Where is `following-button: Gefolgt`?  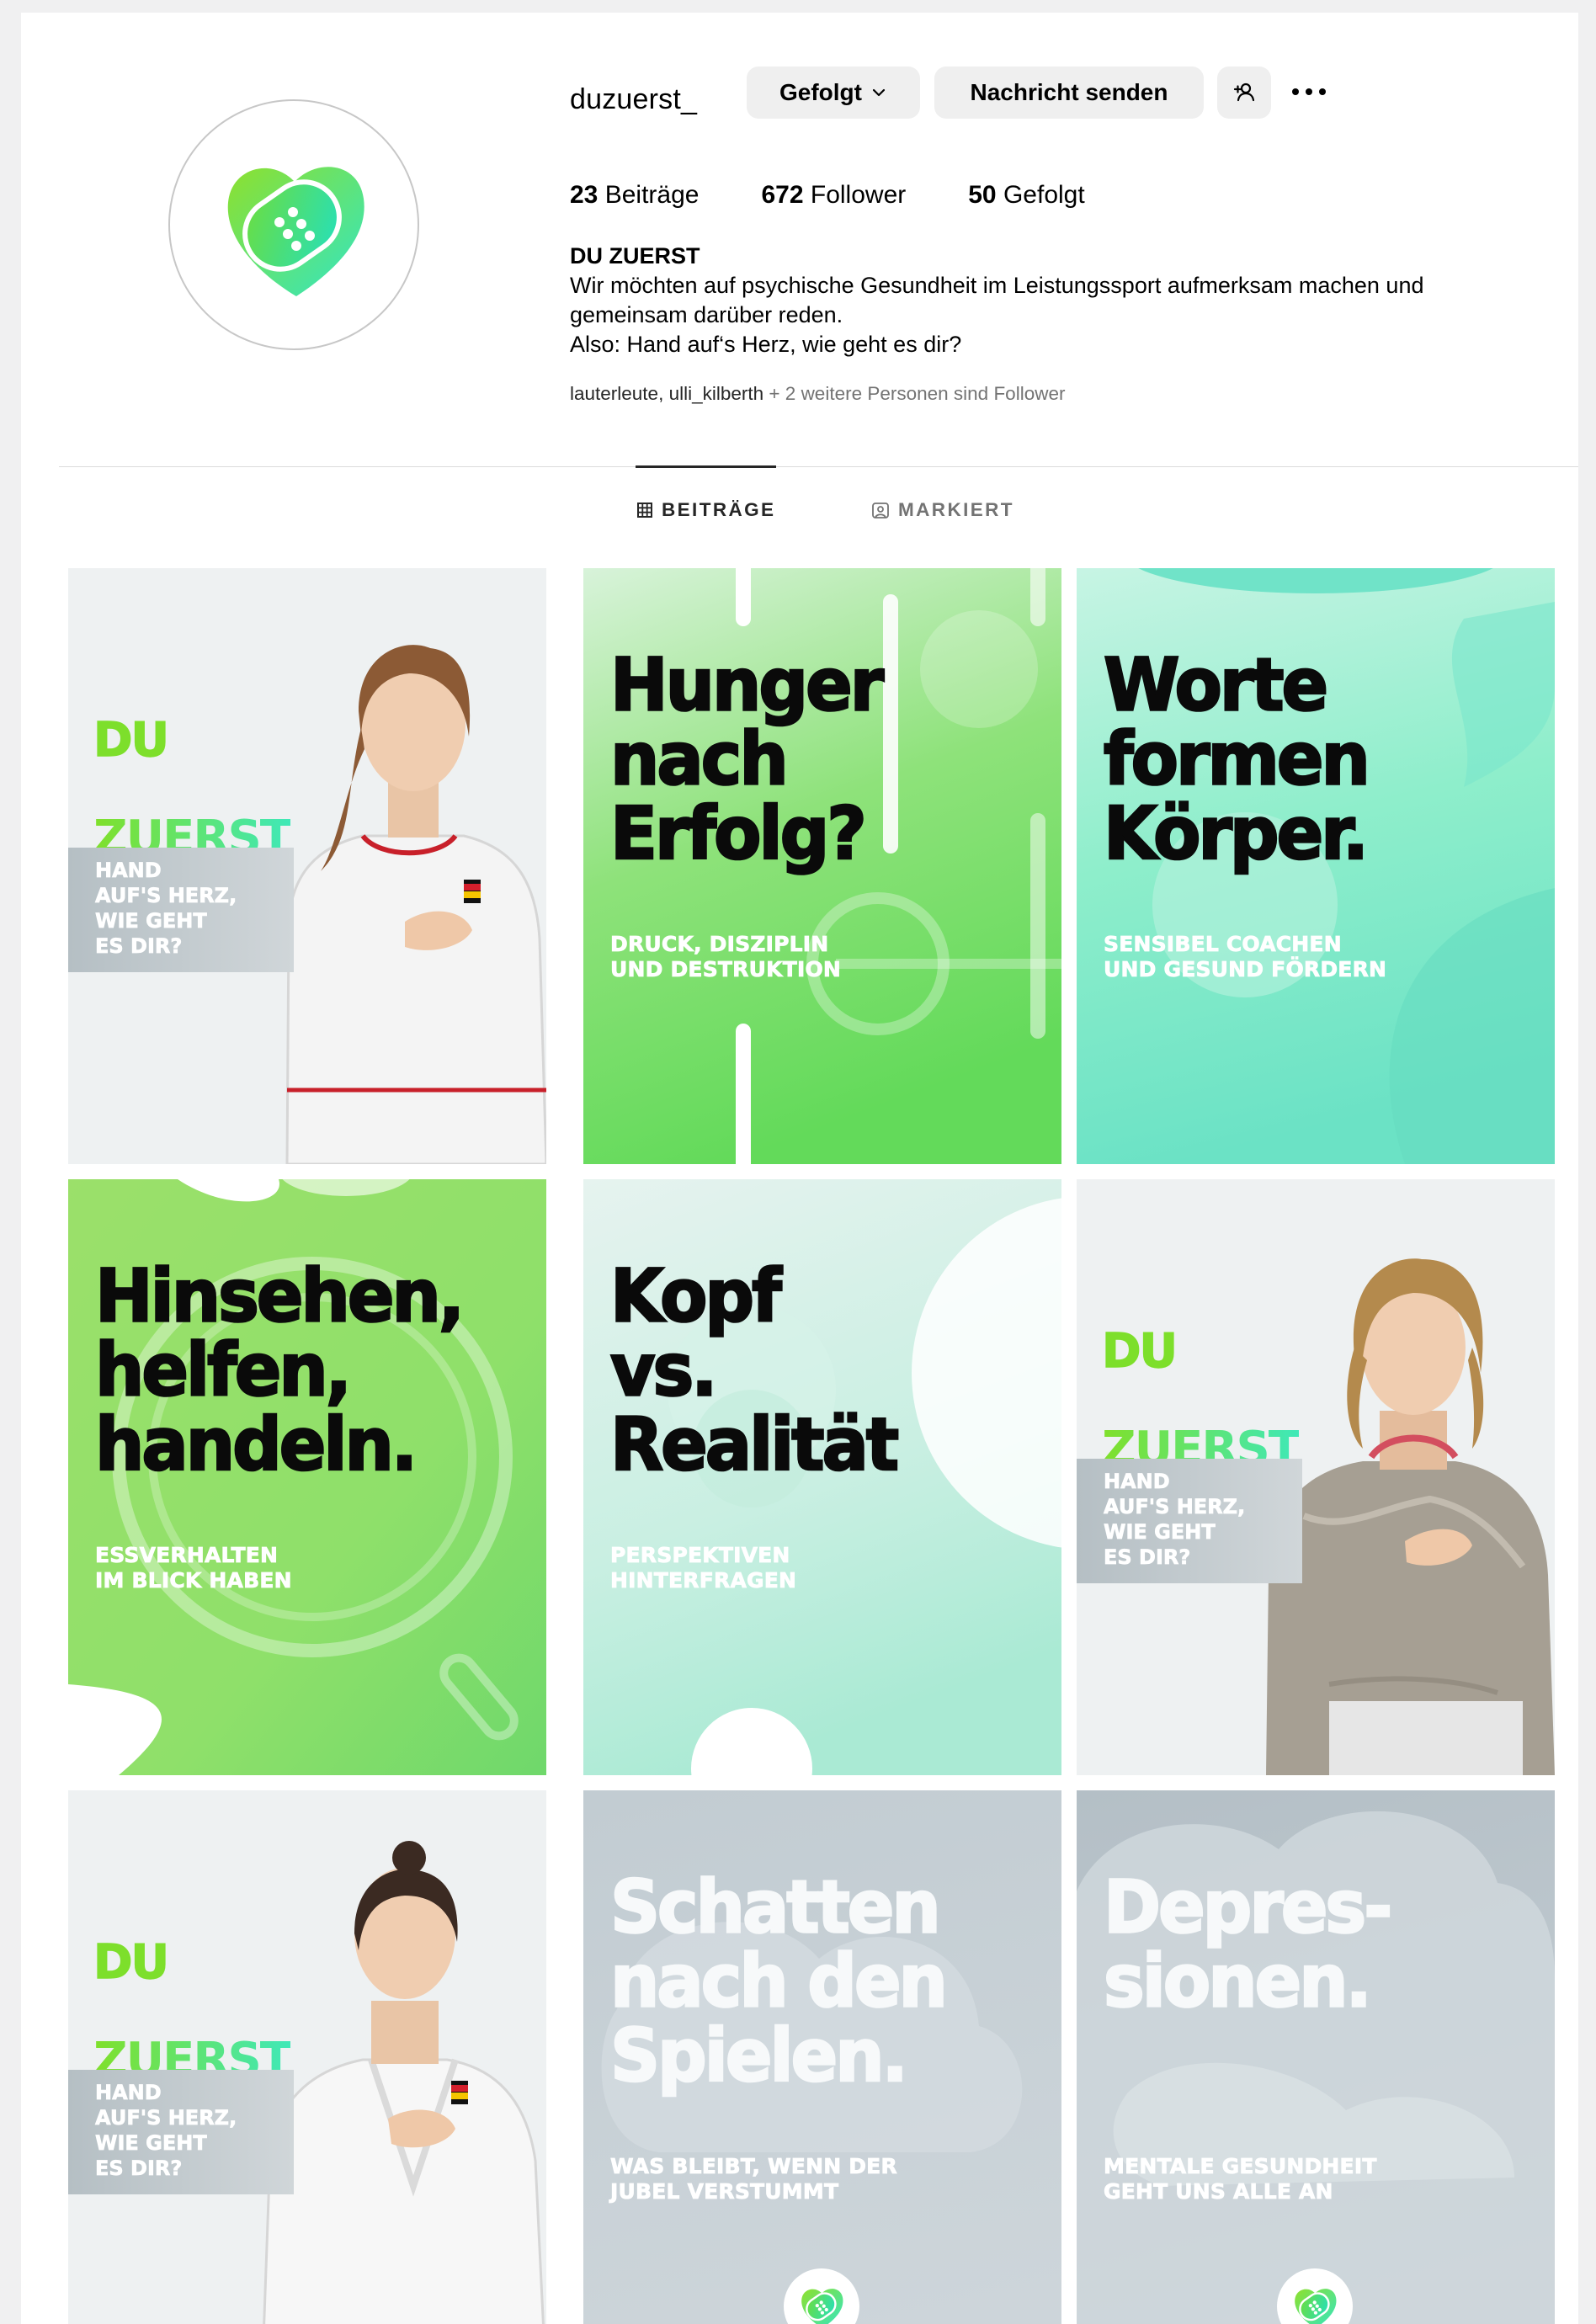
following-button: Gefolgt is located at coordinates (833, 92).